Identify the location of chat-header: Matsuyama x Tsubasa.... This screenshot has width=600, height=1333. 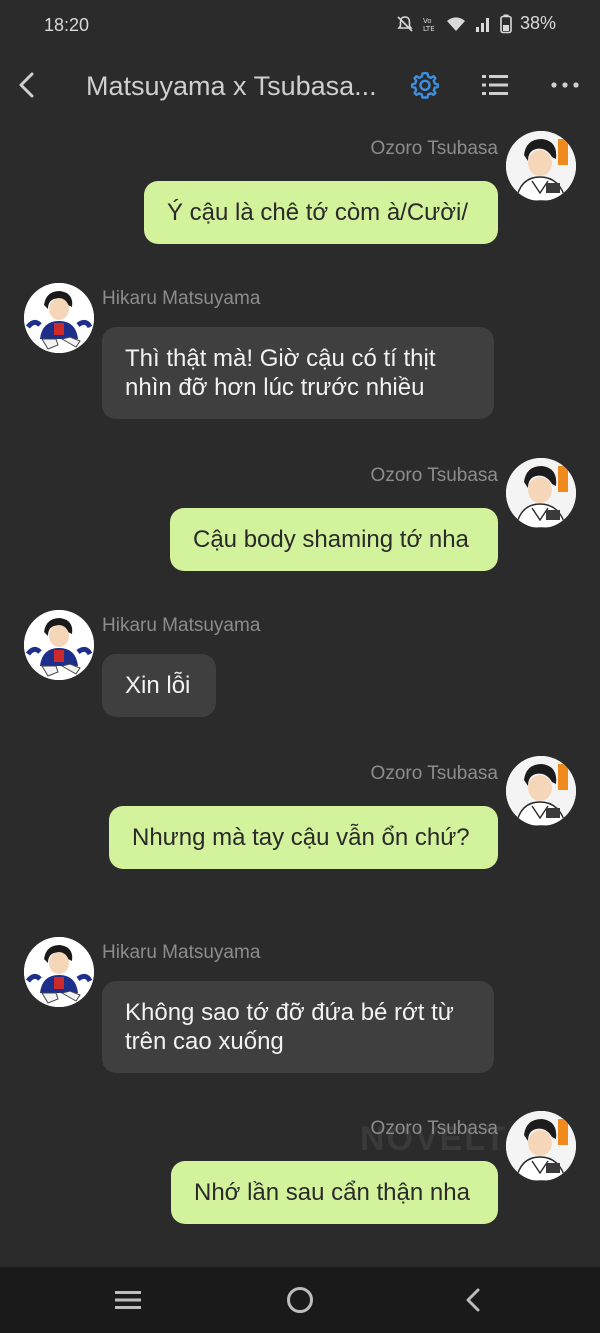
(300, 85).